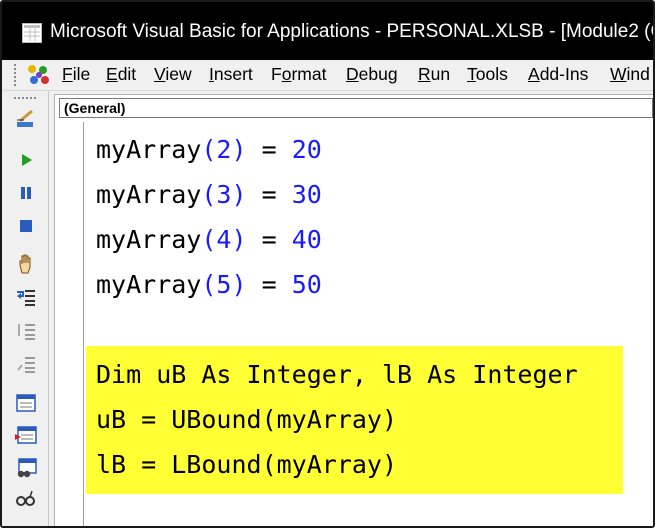 The image size is (655, 528). What do you see at coordinates (95, 108) in the screenshot?
I see `object-combo-value: (General)` at bounding box center [95, 108].